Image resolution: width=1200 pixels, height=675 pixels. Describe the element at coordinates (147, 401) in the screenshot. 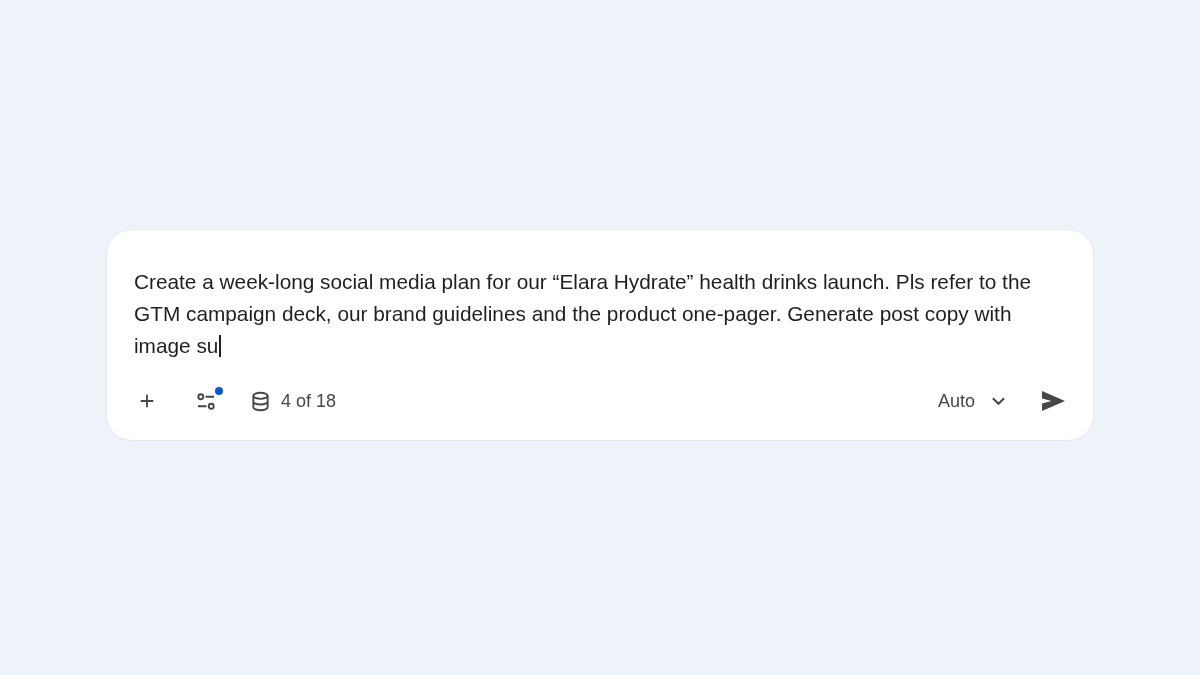

I see `plus-icon` at that location.